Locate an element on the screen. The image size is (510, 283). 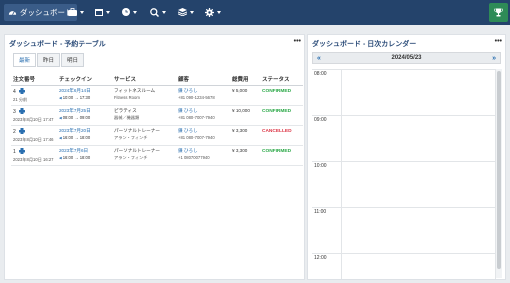
hour-label: 08:00 is located at coordinates (320, 74).